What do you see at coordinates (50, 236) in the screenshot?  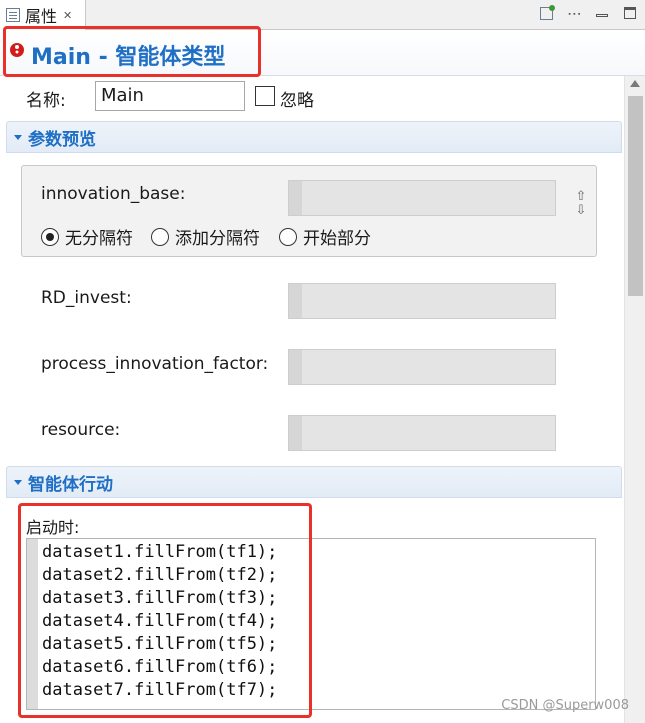 I see `radio-selected-icon` at bounding box center [50, 236].